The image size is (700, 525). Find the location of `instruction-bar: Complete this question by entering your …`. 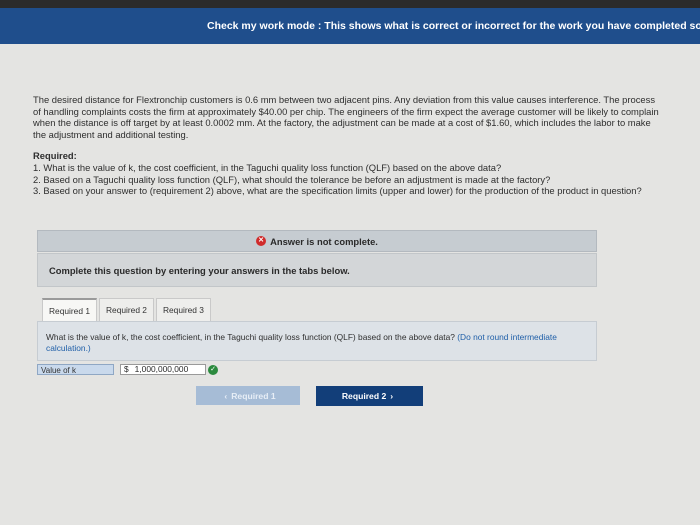

instruction-bar: Complete this question by entering your … is located at coordinates (317, 270).